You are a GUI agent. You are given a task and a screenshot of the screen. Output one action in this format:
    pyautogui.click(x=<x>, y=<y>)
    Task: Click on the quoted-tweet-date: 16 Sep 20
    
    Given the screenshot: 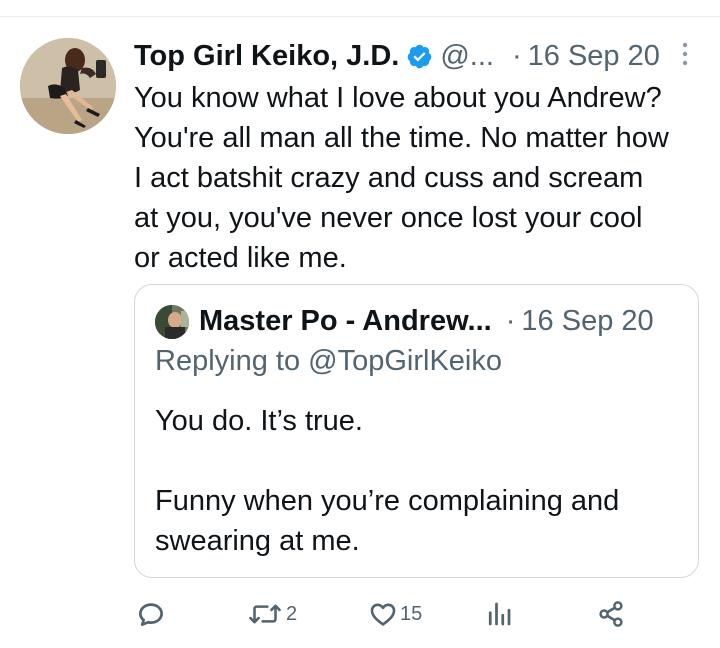 What is the action you would take?
    pyautogui.click(x=587, y=321)
    